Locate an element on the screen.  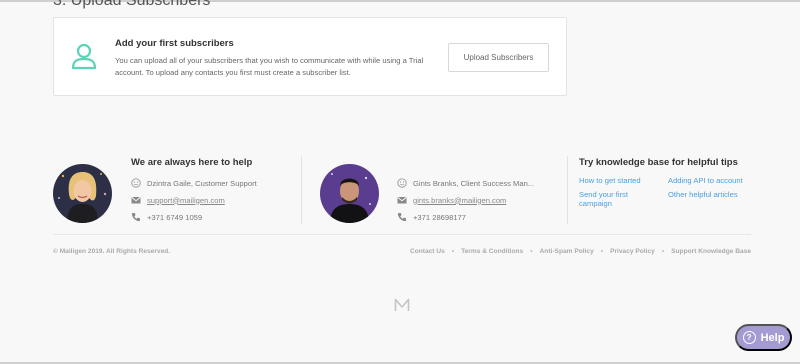
contact-email-row: gints.branks@mailigen.com is located at coordinates (451, 200).